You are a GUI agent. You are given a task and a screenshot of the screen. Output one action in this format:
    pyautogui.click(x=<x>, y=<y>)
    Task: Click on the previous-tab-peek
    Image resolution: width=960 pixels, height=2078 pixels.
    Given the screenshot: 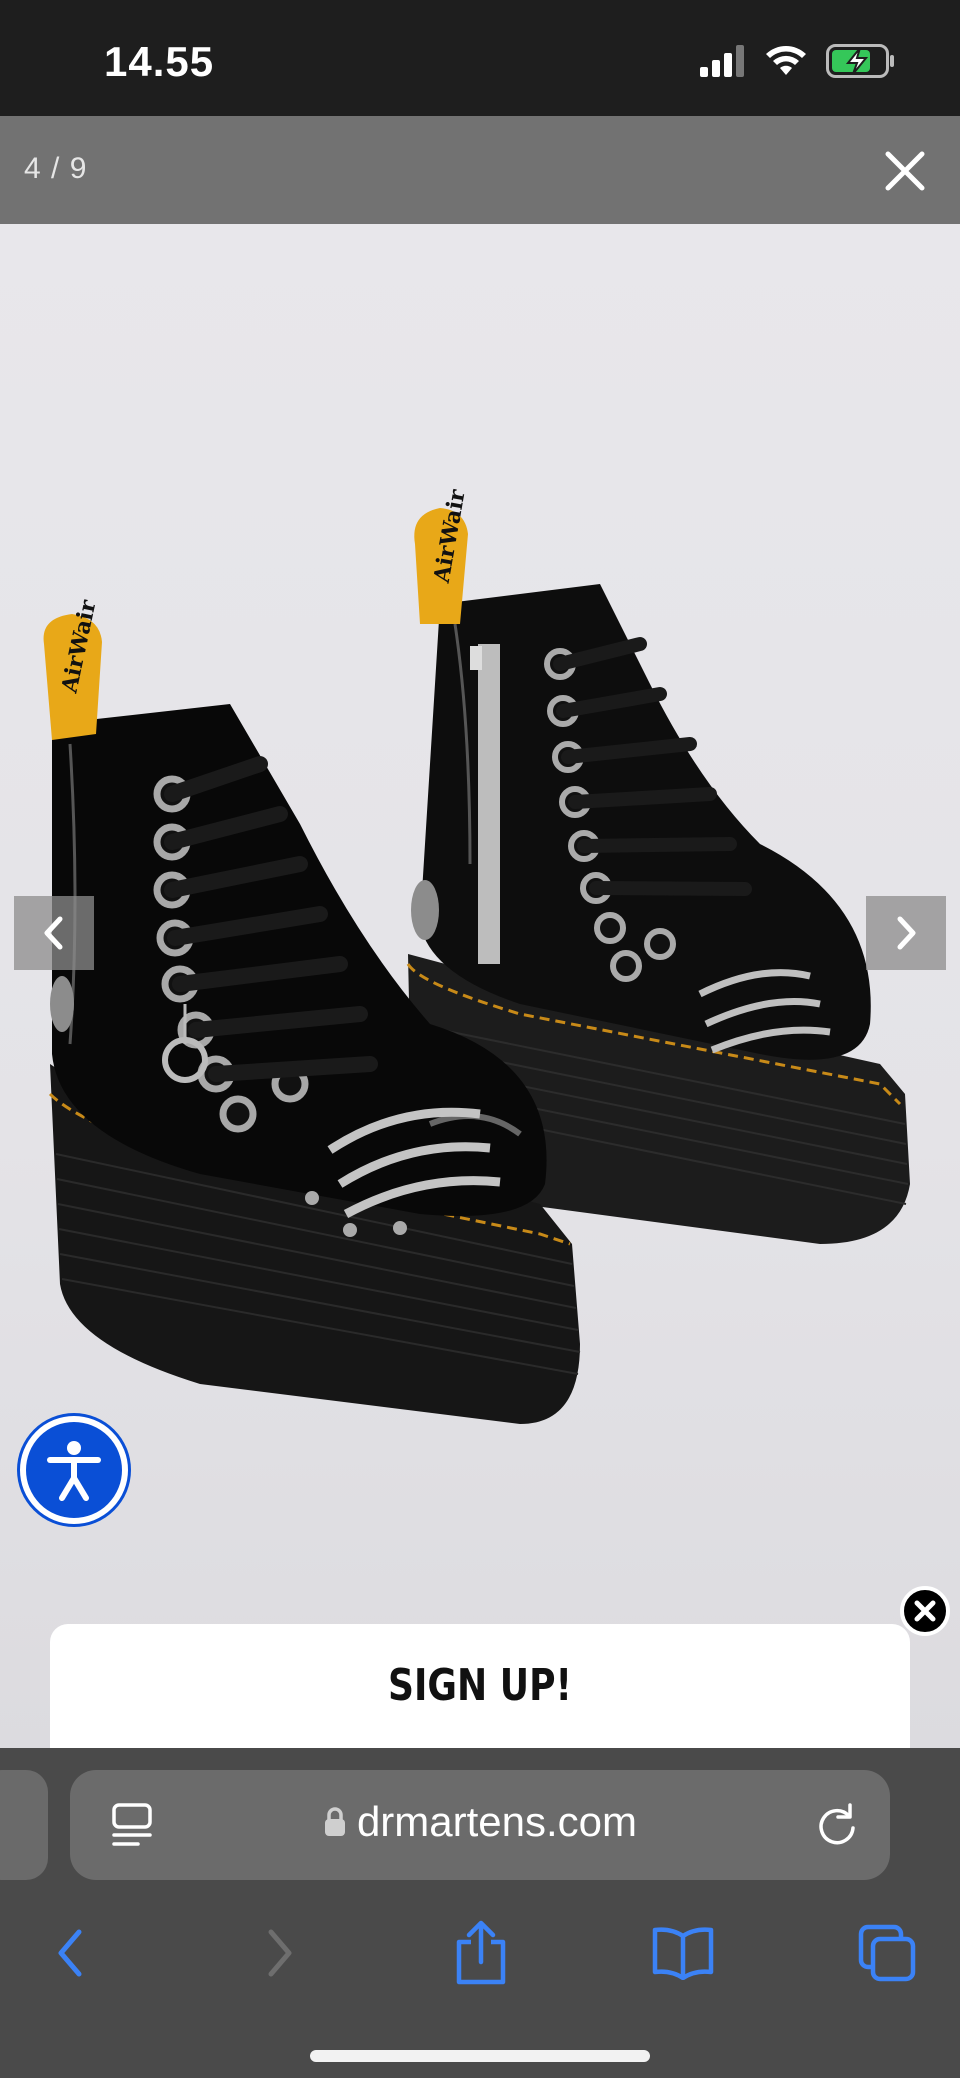 What is the action you would take?
    pyautogui.click(x=24, y=1825)
    